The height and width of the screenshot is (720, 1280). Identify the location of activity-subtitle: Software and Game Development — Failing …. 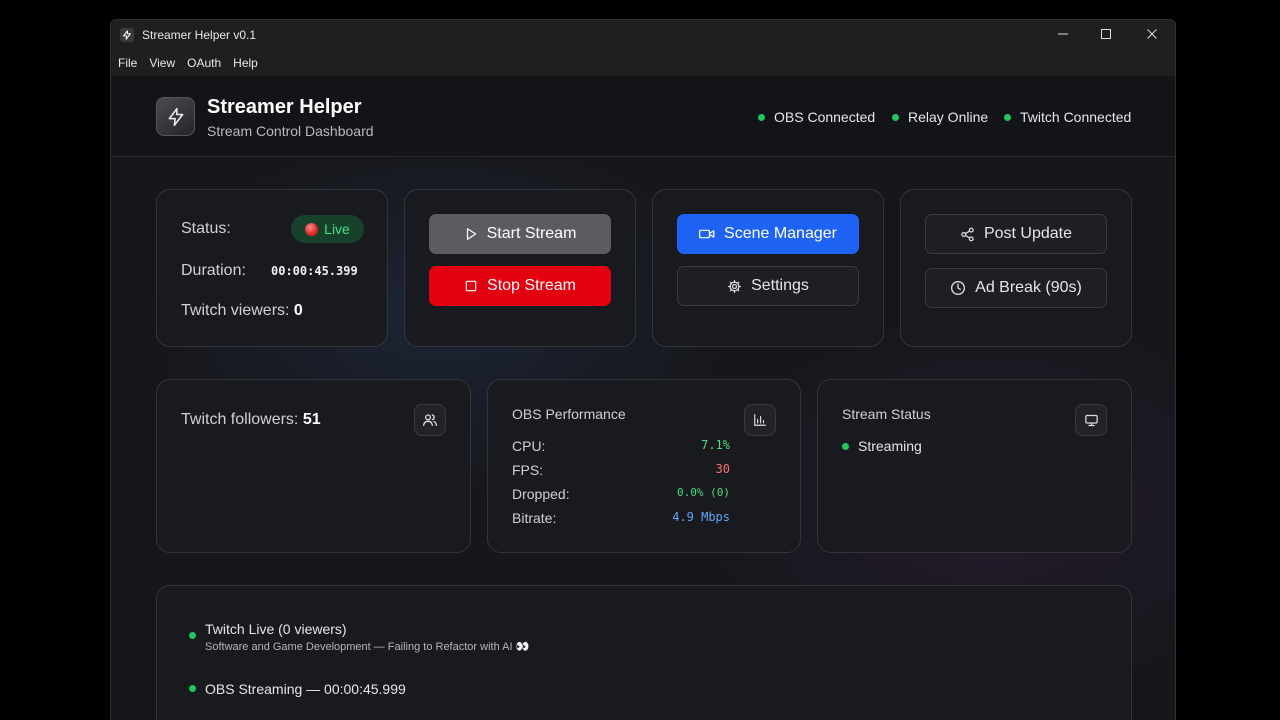
(367, 647).